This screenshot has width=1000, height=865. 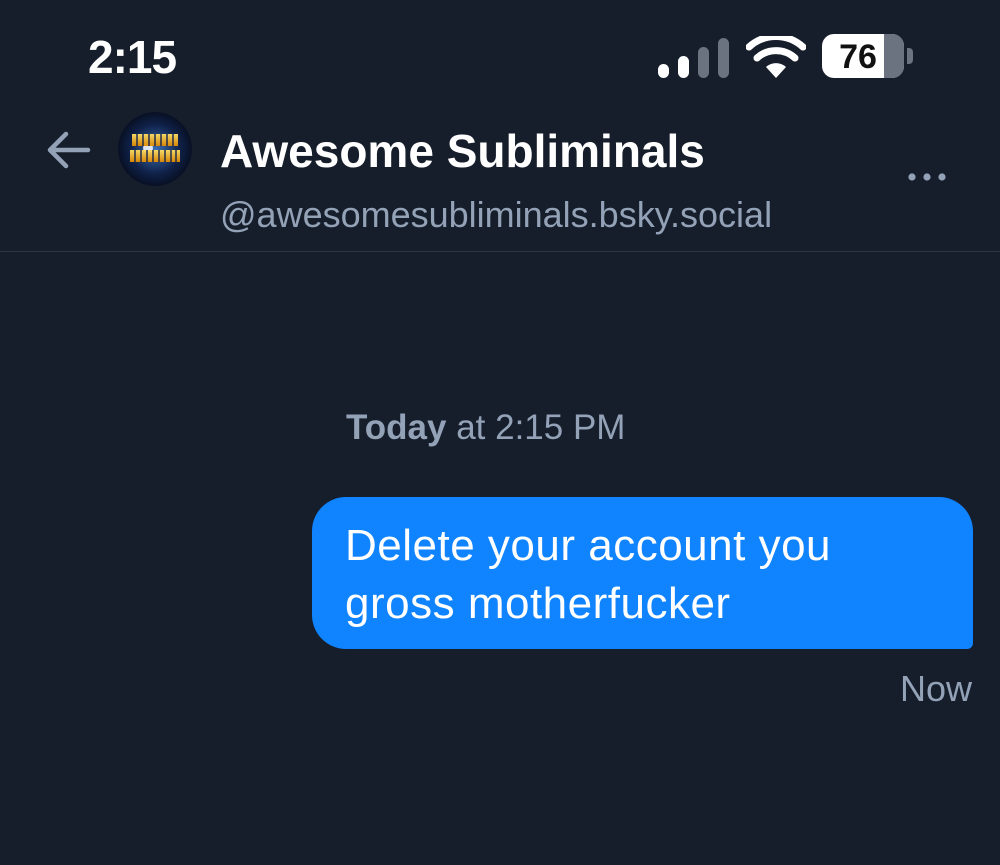 I want to click on user-handle: @awesomesubliminals.bsky.social, so click(x=496, y=214).